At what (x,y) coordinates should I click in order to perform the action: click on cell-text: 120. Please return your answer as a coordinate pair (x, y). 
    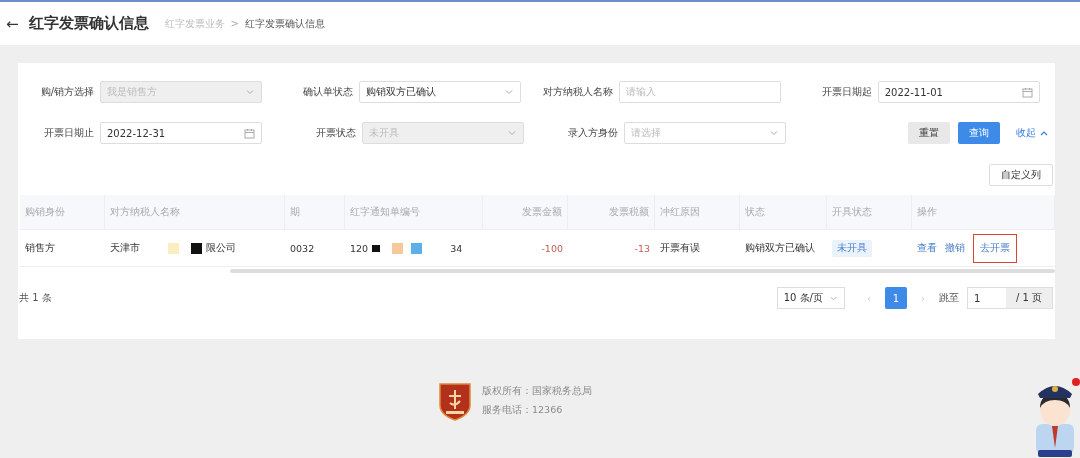
    Looking at the image, I should click on (359, 248).